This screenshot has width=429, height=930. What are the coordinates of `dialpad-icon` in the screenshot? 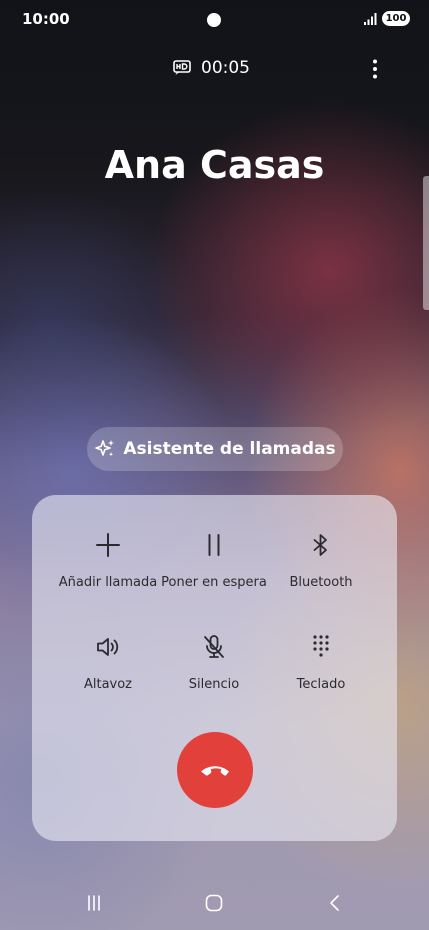 It's located at (321, 646).